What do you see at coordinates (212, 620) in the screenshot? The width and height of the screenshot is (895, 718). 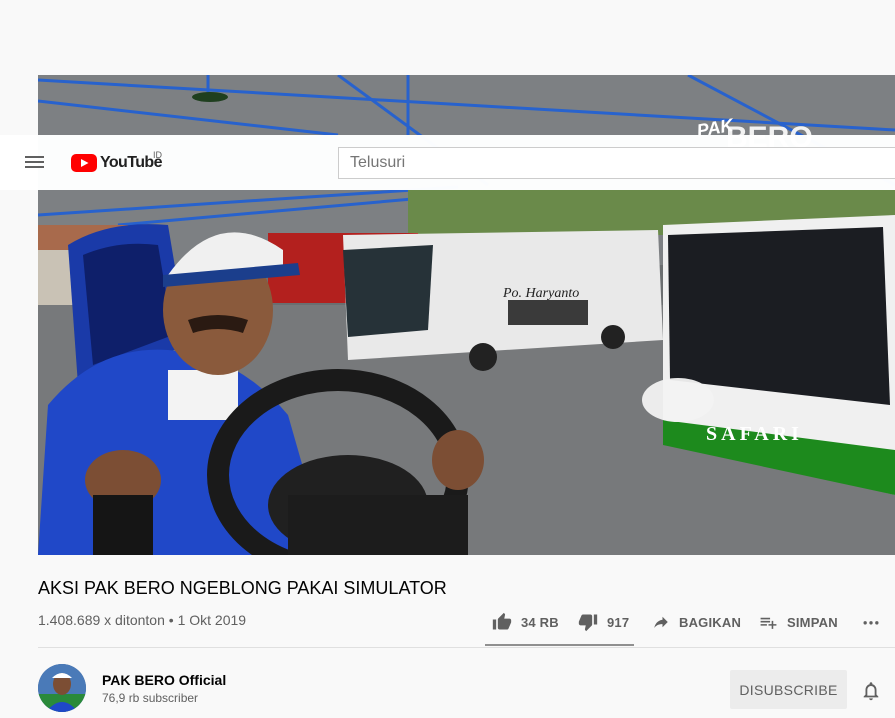 I see `upload-date: 1 Okt 2019` at bounding box center [212, 620].